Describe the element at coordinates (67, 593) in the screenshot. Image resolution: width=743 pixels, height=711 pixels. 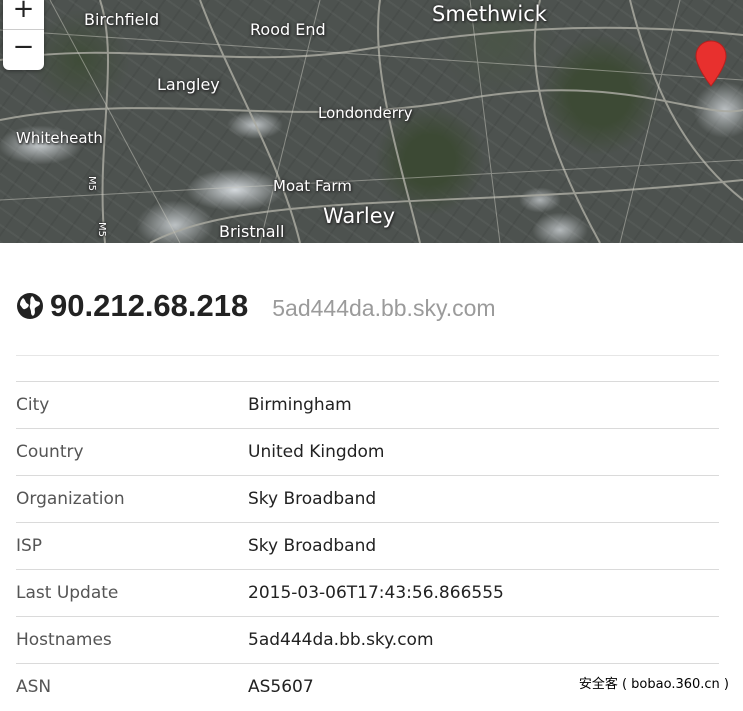
I see `detail-key-last-update: Last Update` at that location.